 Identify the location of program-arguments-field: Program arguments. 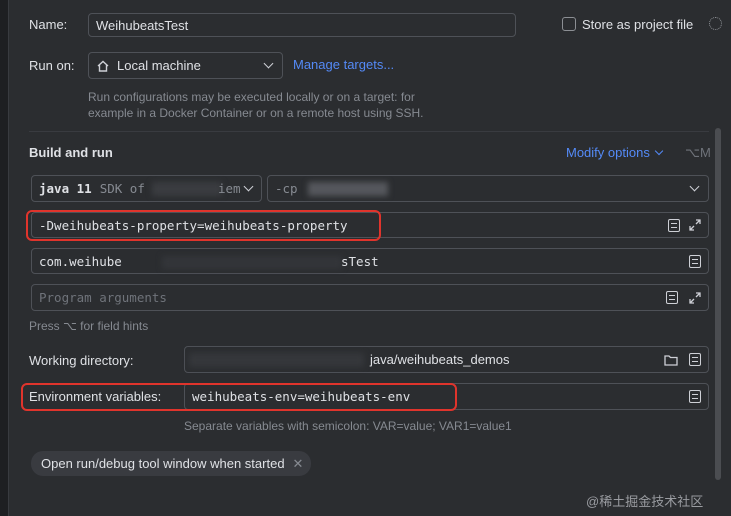
(370, 297).